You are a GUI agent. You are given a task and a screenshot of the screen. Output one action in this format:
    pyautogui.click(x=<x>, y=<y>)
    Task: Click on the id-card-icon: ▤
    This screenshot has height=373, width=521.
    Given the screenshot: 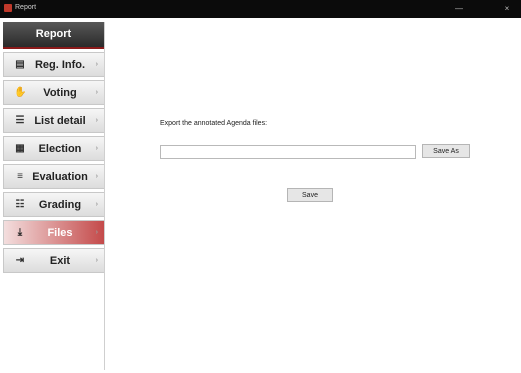 What is the action you would take?
    pyautogui.click(x=20, y=64)
    